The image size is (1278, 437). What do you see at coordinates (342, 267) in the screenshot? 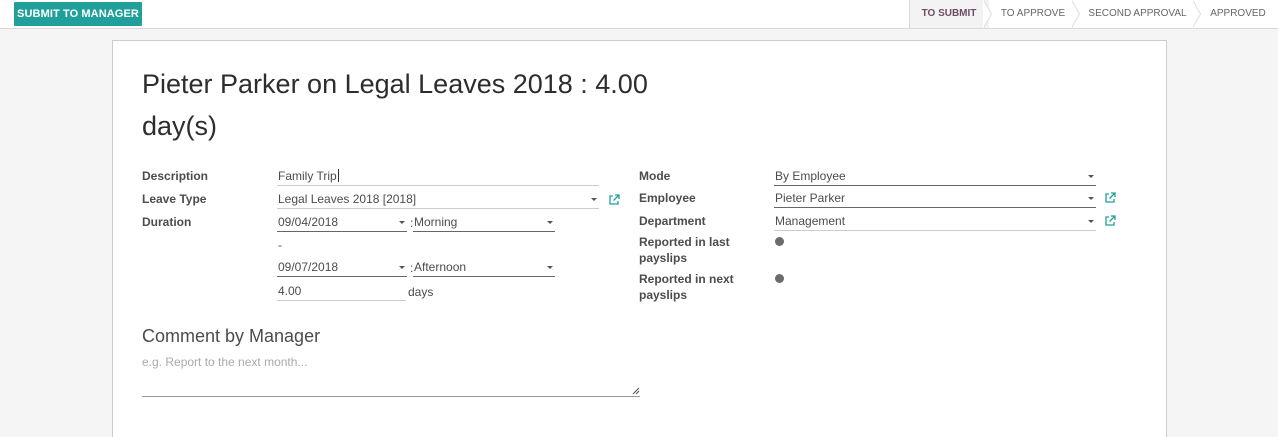
I see `date-to-input: 09/07/2018` at bounding box center [342, 267].